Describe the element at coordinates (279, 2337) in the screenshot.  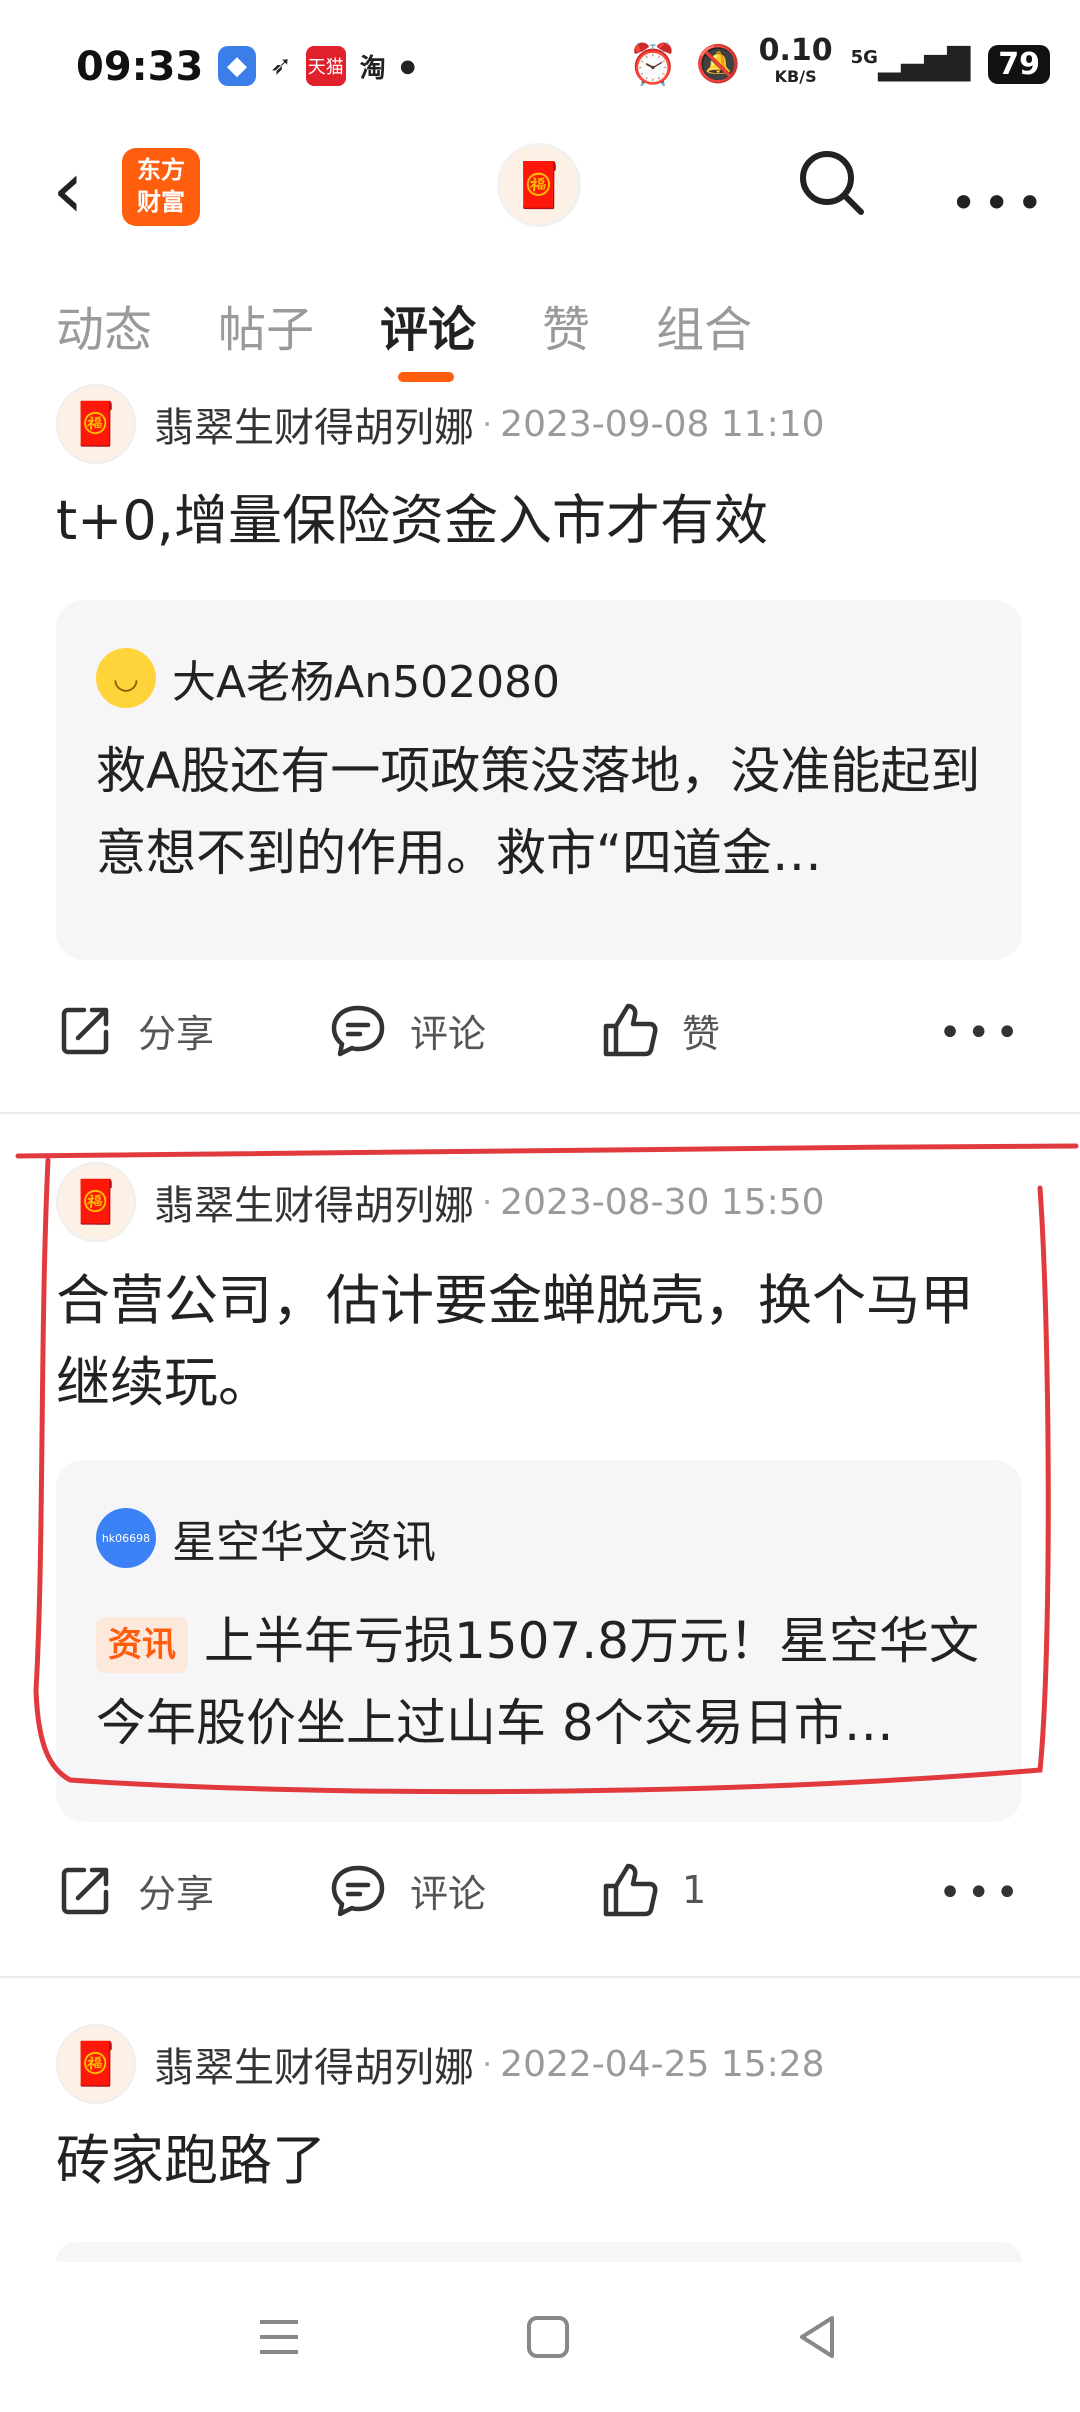
I see `menu-icon` at that location.